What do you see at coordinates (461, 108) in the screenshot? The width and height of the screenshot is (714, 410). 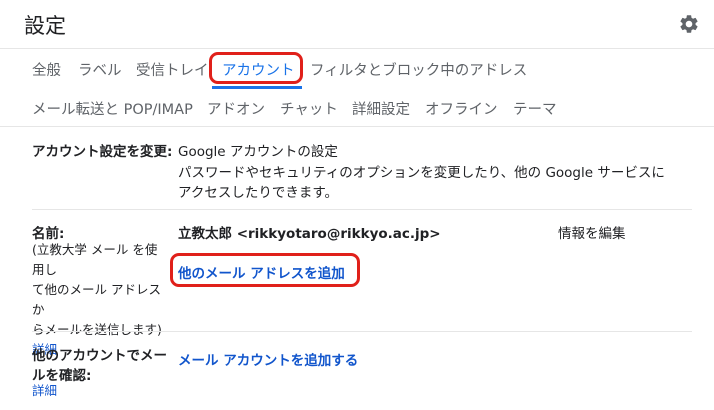 I see `tab-offline: オフライン` at bounding box center [461, 108].